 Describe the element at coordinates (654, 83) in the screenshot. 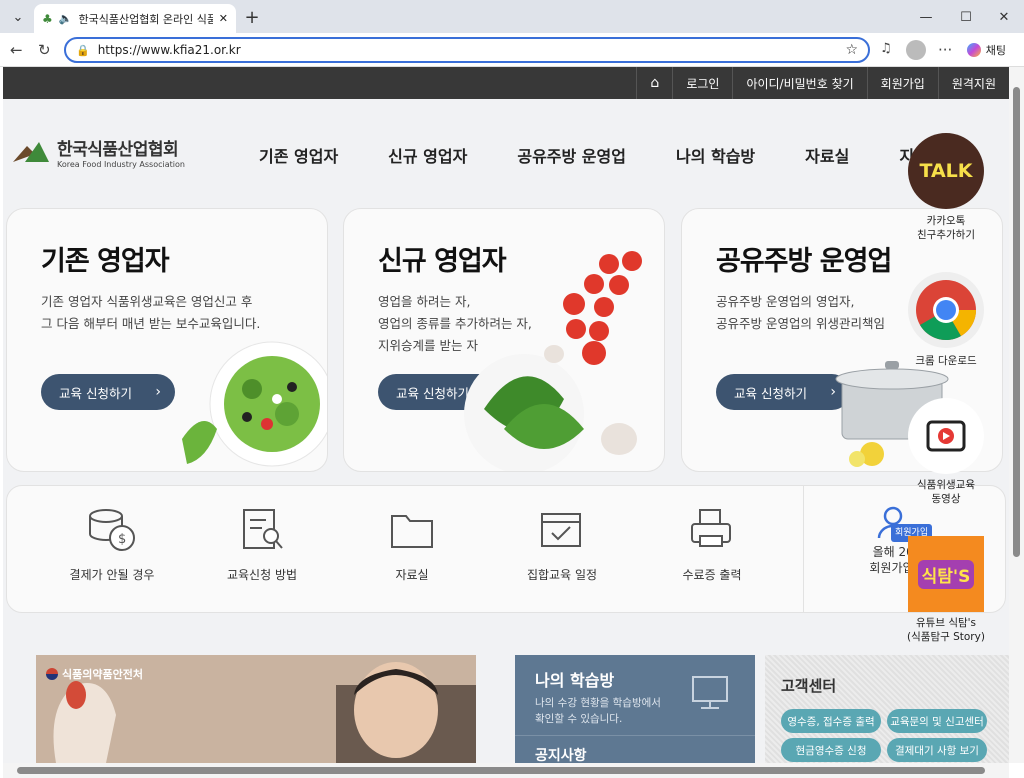

I see `home-icon: ⌂` at that location.